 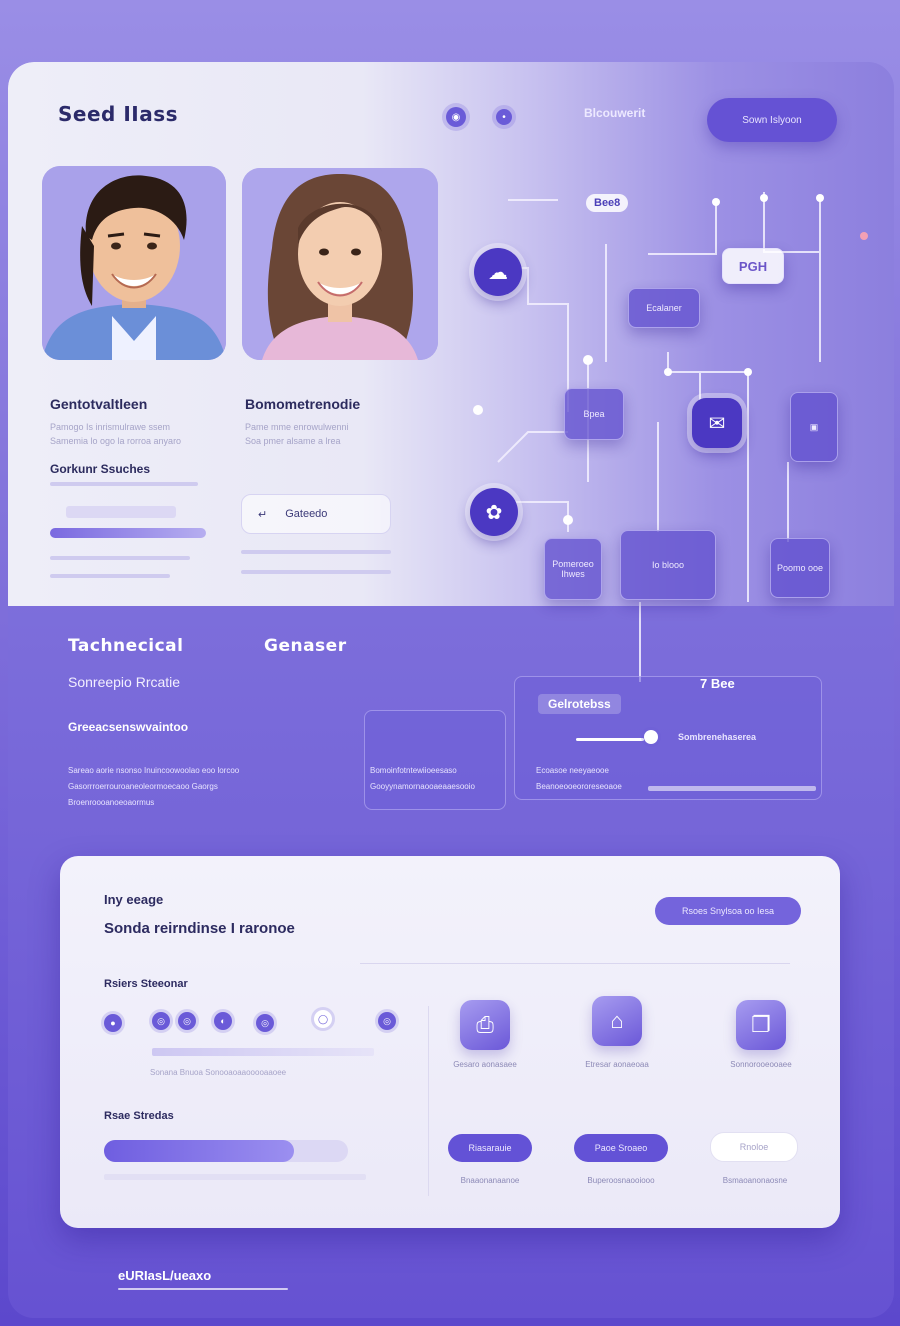 I want to click on progress-label: Rsae Stredas, so click(x=139, y=1116).